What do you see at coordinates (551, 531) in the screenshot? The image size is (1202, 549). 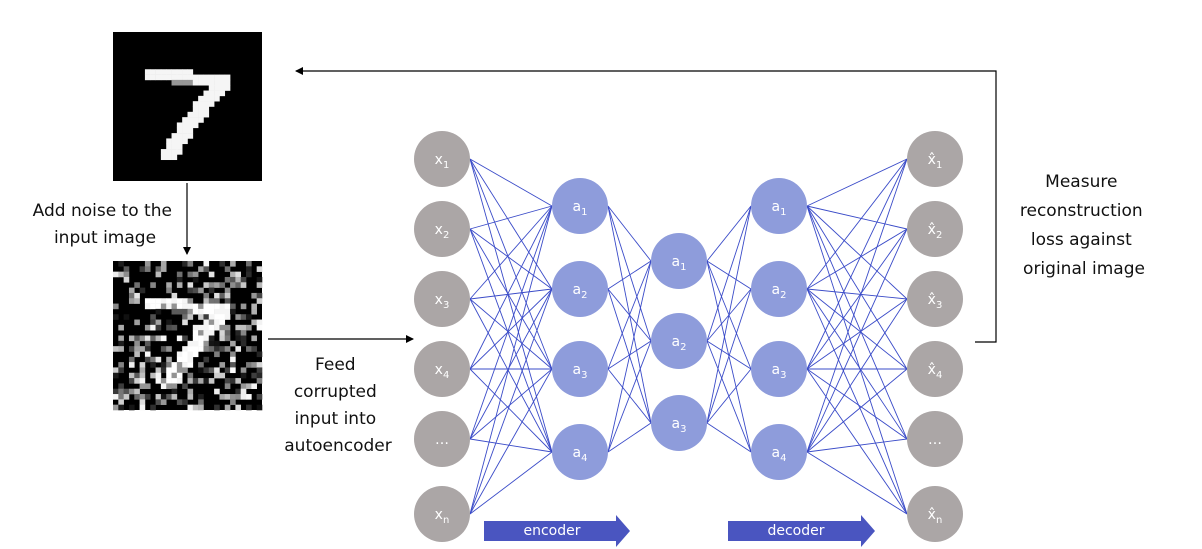 I see `encoder-label: encoder` at bounding box center [551, 531].